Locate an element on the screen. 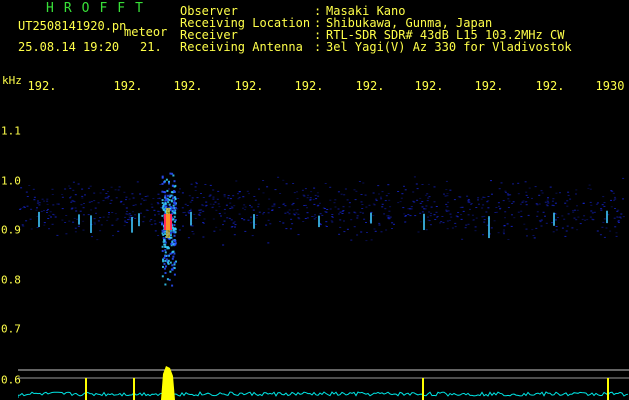  meteor-echo is located at coordinates (169, 229).